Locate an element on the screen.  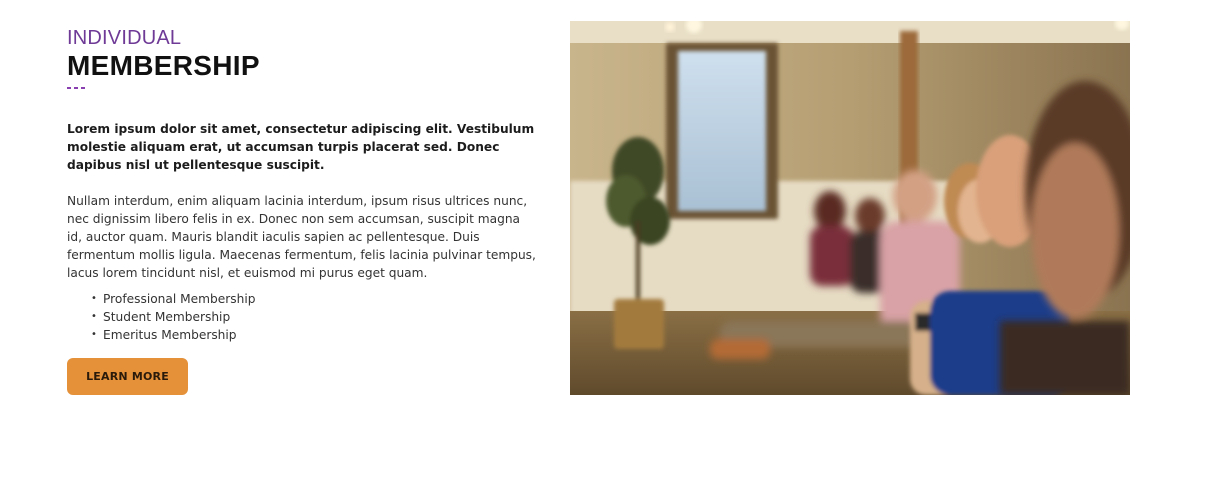
title-divider is located at coordinates (302, 88).